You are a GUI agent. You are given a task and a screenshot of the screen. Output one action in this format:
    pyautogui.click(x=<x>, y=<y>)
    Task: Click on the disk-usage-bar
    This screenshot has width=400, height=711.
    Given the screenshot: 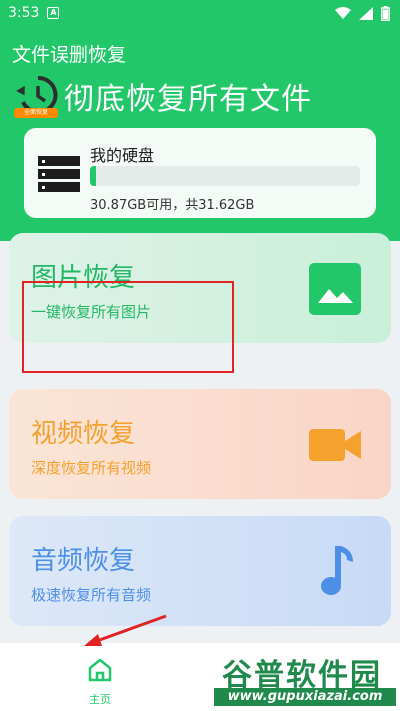 What is the action you would take?
    pyautogui.click(x=225, y=176)
    